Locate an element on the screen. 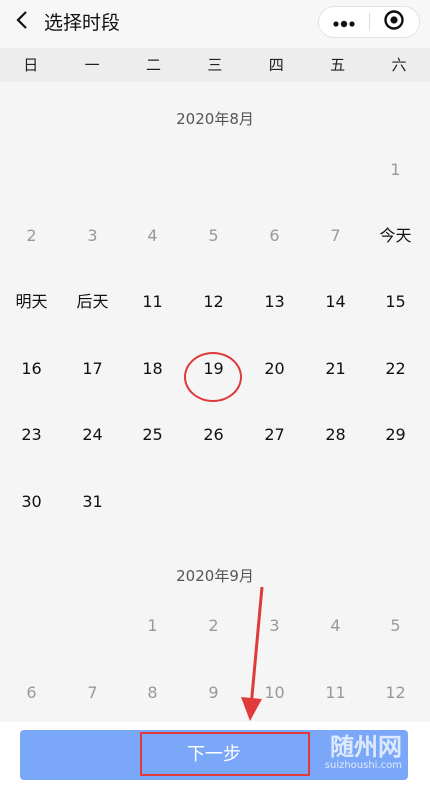 This screenshot has width=430, height=788. calendar-day: 30 is located at coordinates (31, 502).